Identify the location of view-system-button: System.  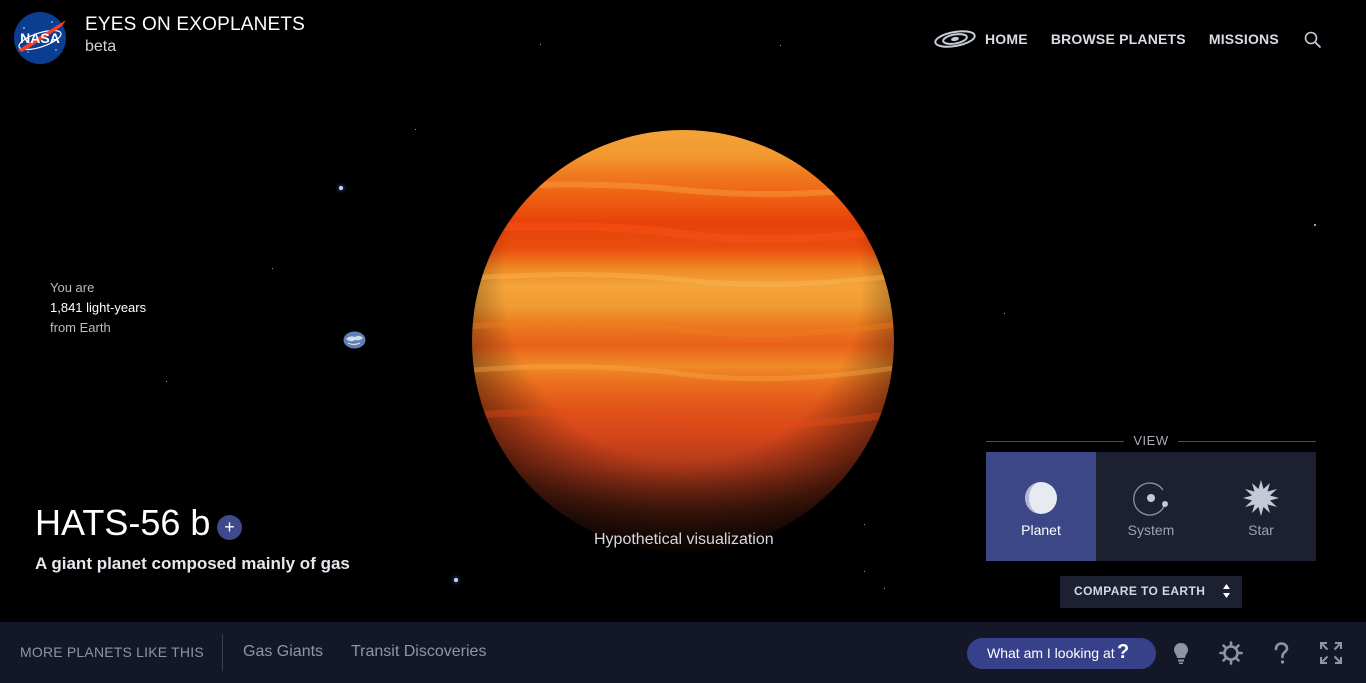
(1151, 506).